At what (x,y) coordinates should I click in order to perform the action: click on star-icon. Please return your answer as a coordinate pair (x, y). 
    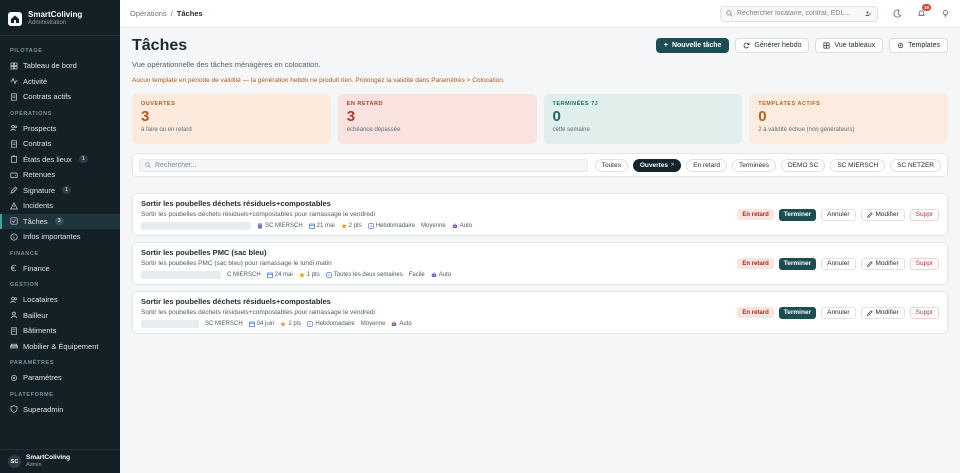
    Looking at the image, I should click on (301, 275).